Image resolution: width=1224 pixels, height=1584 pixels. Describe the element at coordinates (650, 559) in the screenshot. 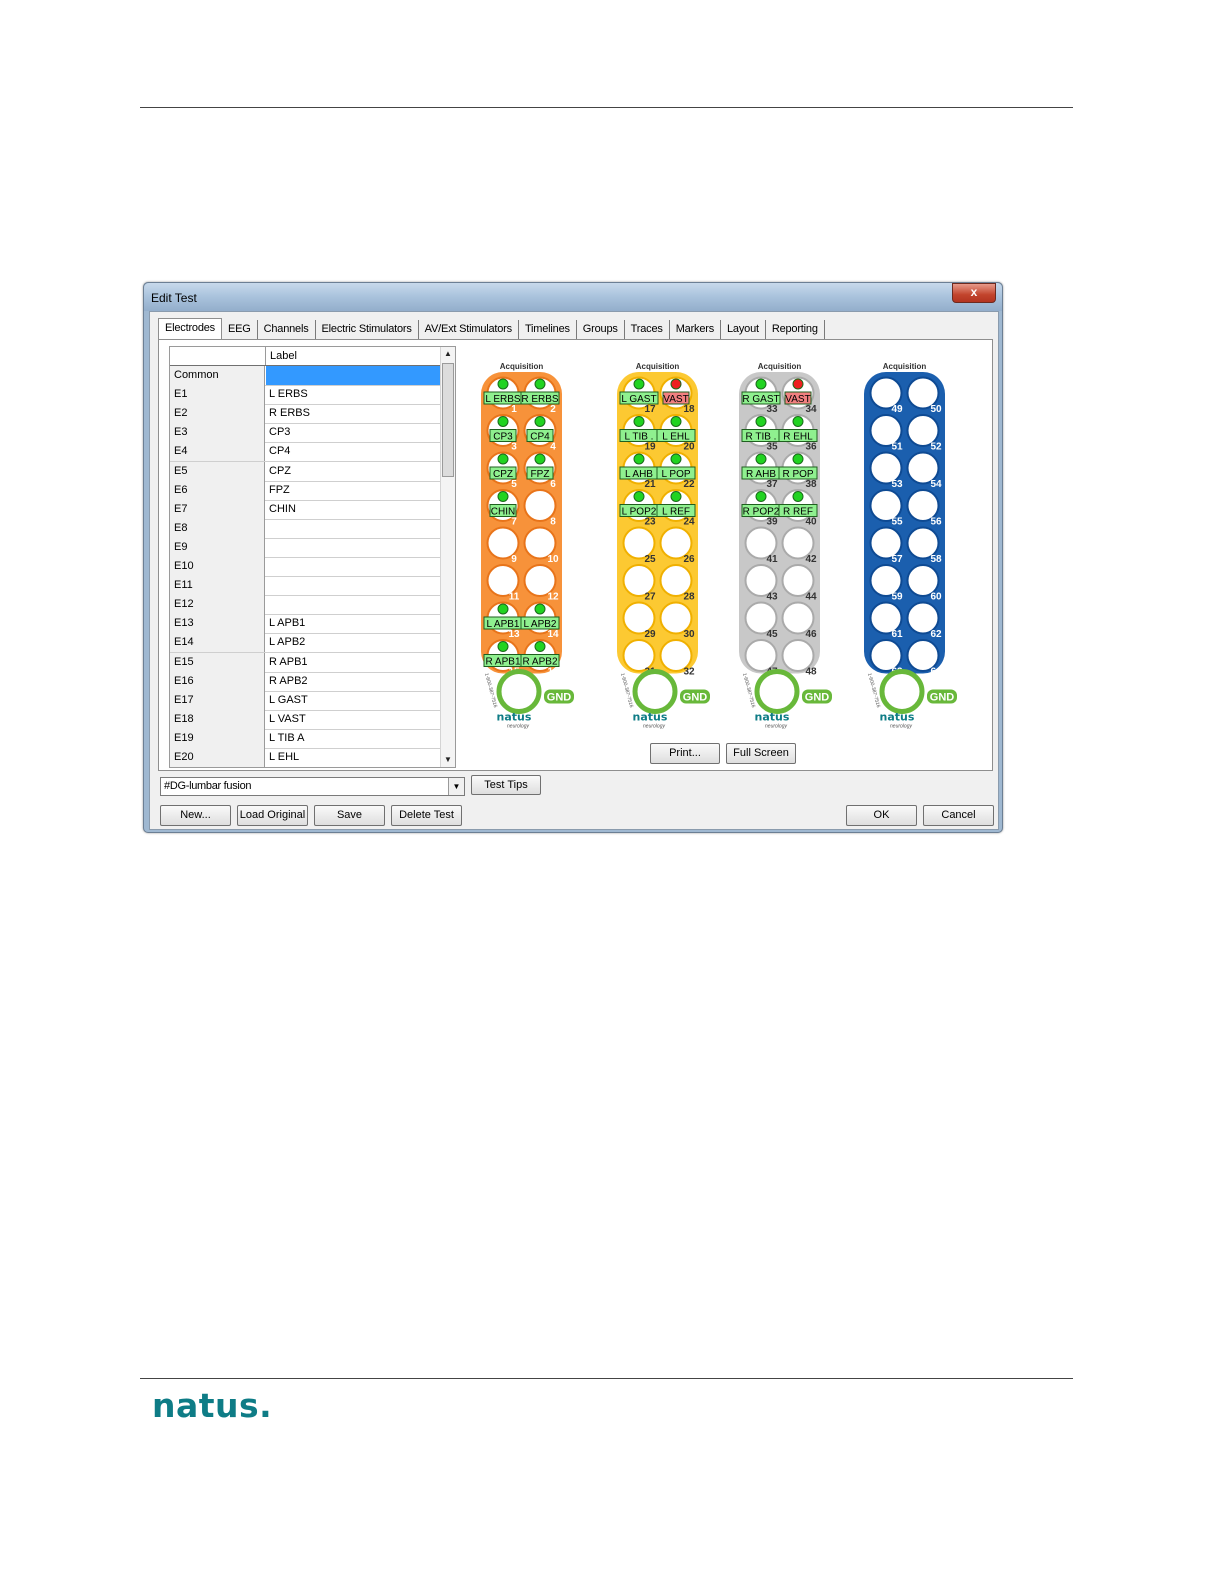

I see `electrode-number: 25` at that location.